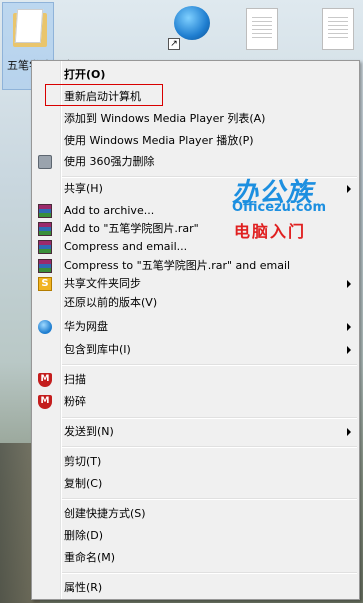 Image resolution: width=363 pixels, height=603 pixels. What do you see at coordinates (195, 536) in the screenshot?
I see `menu-item-delete: 删除(D)` at bounding box center [195, 536].